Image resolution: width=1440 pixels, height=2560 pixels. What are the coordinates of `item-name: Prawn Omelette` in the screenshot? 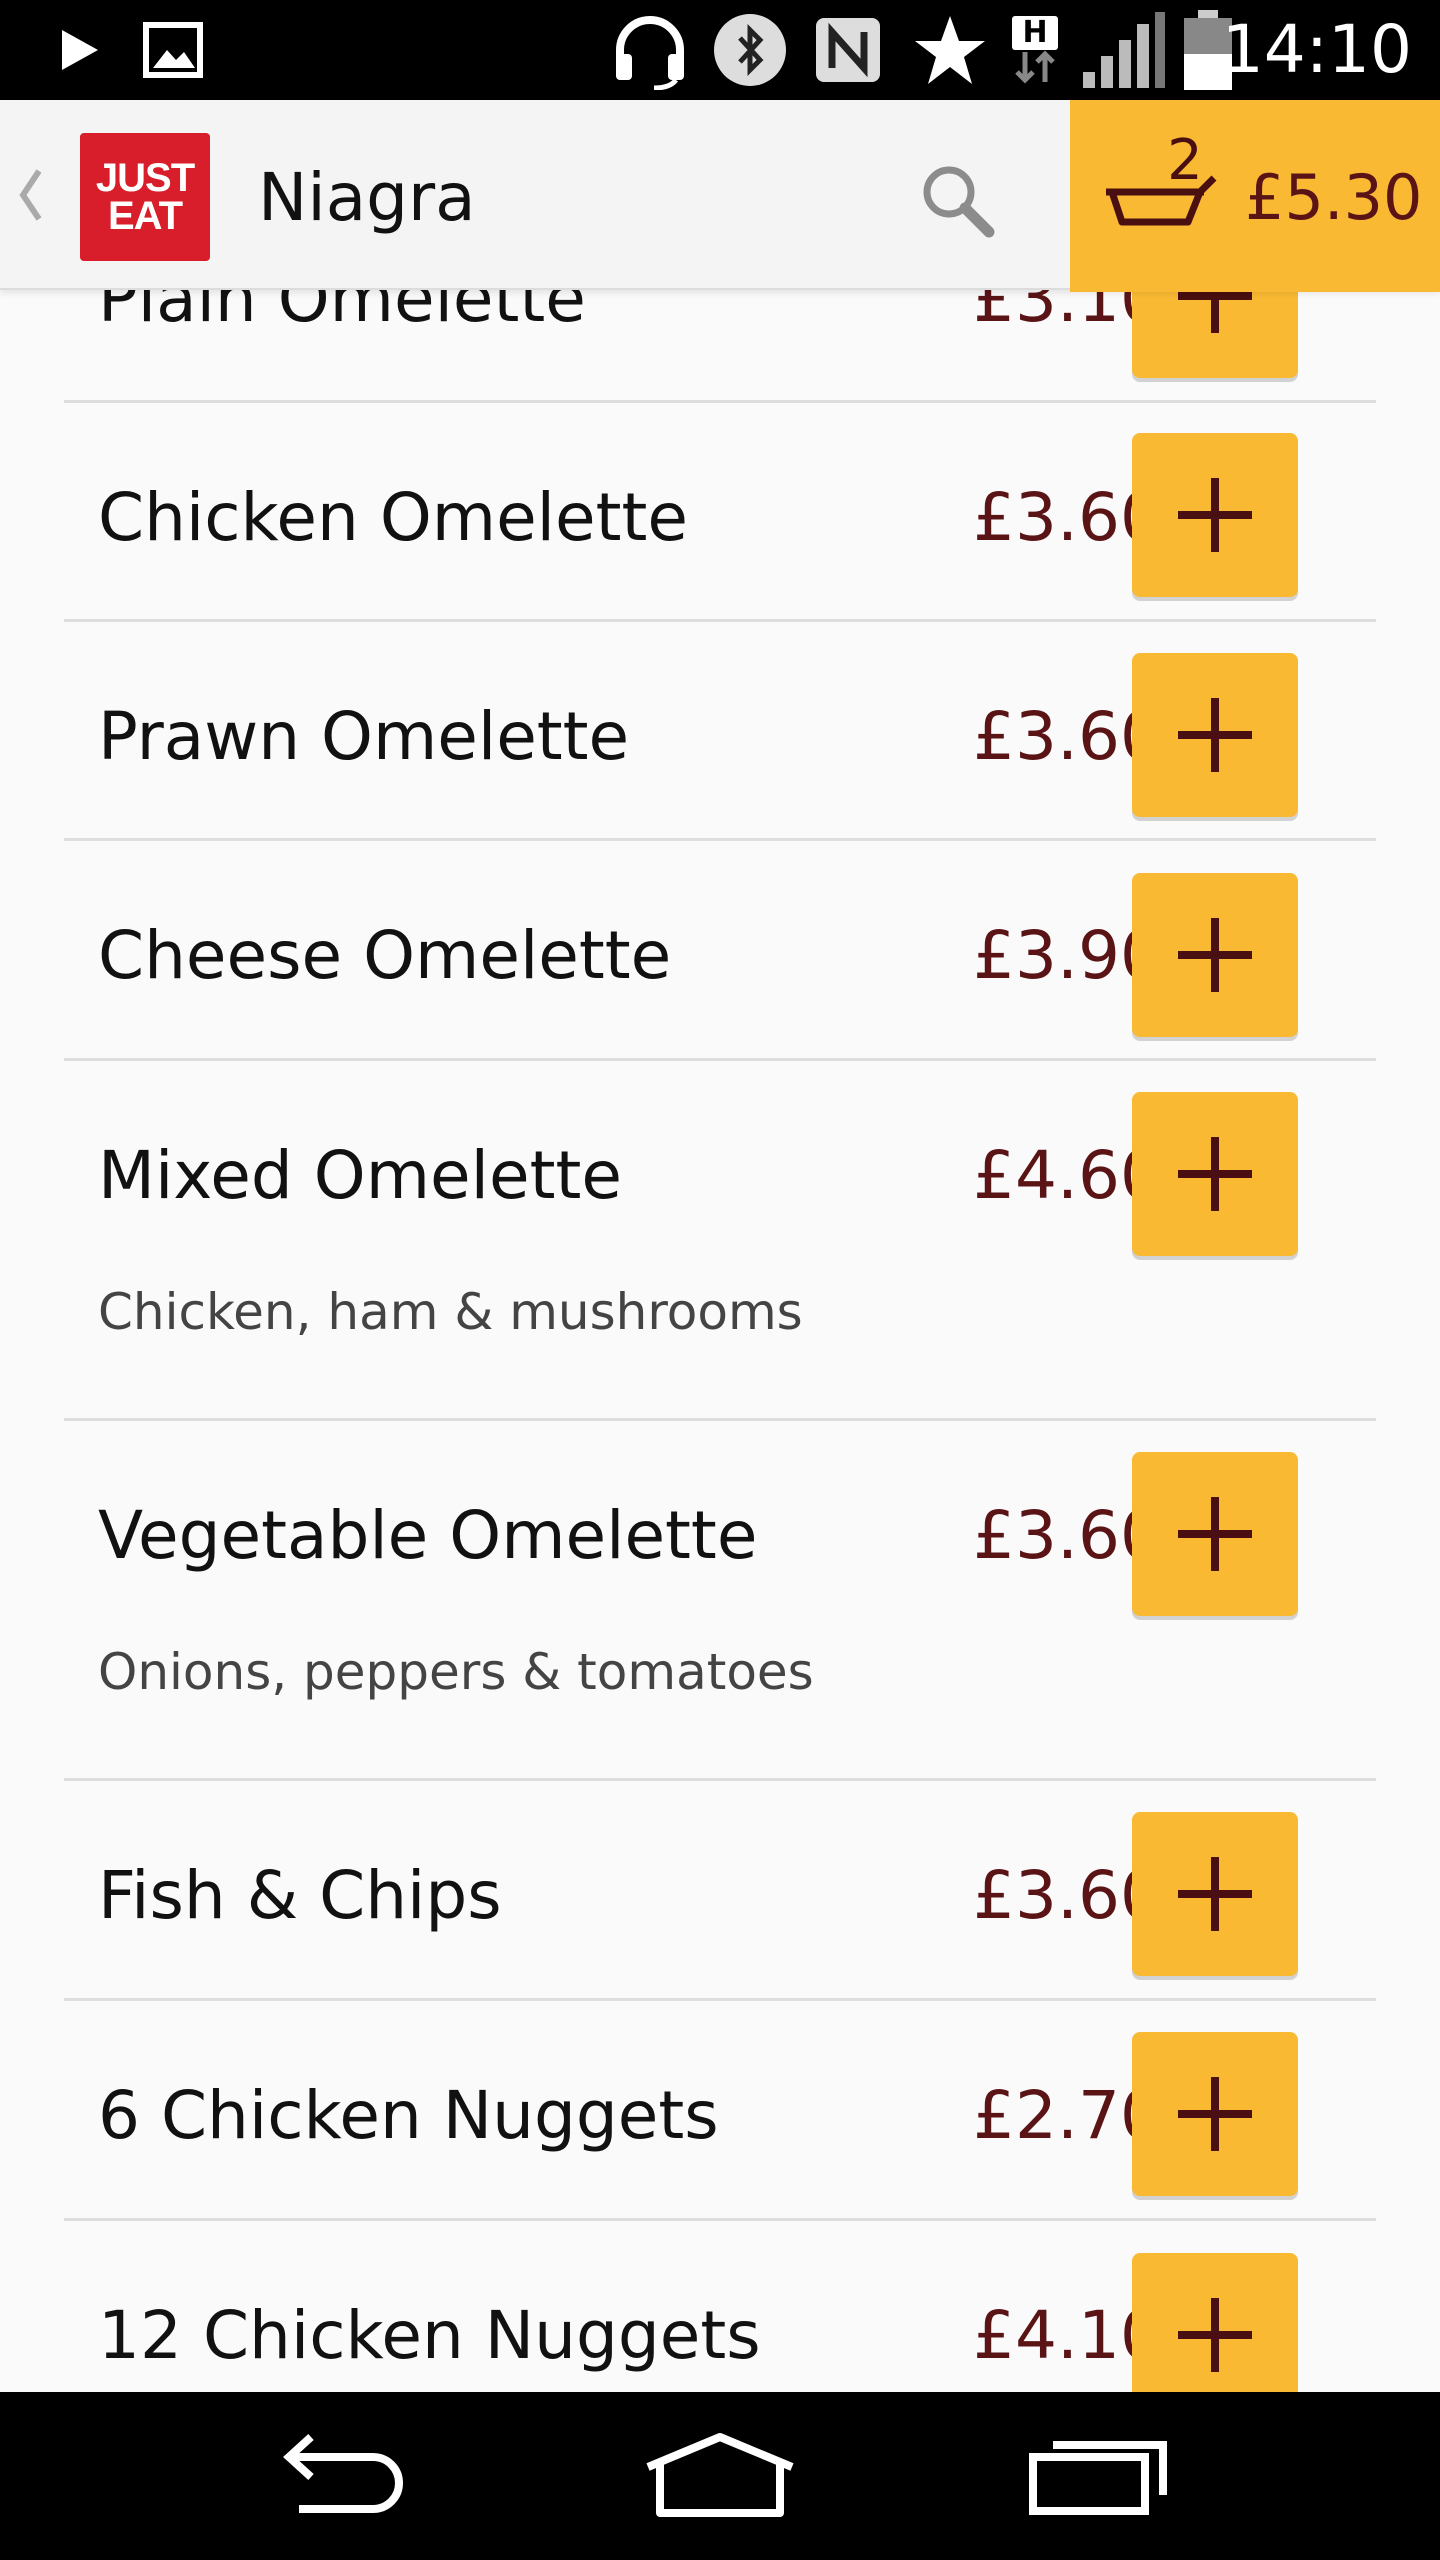 It's located at (364, 736).